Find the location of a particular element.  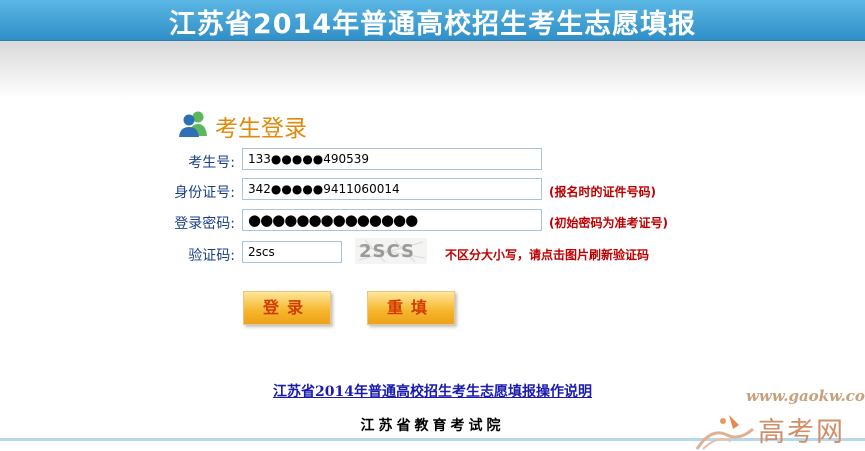

watermark-url: www.gaokw.com is located at coordinates (805, 396).